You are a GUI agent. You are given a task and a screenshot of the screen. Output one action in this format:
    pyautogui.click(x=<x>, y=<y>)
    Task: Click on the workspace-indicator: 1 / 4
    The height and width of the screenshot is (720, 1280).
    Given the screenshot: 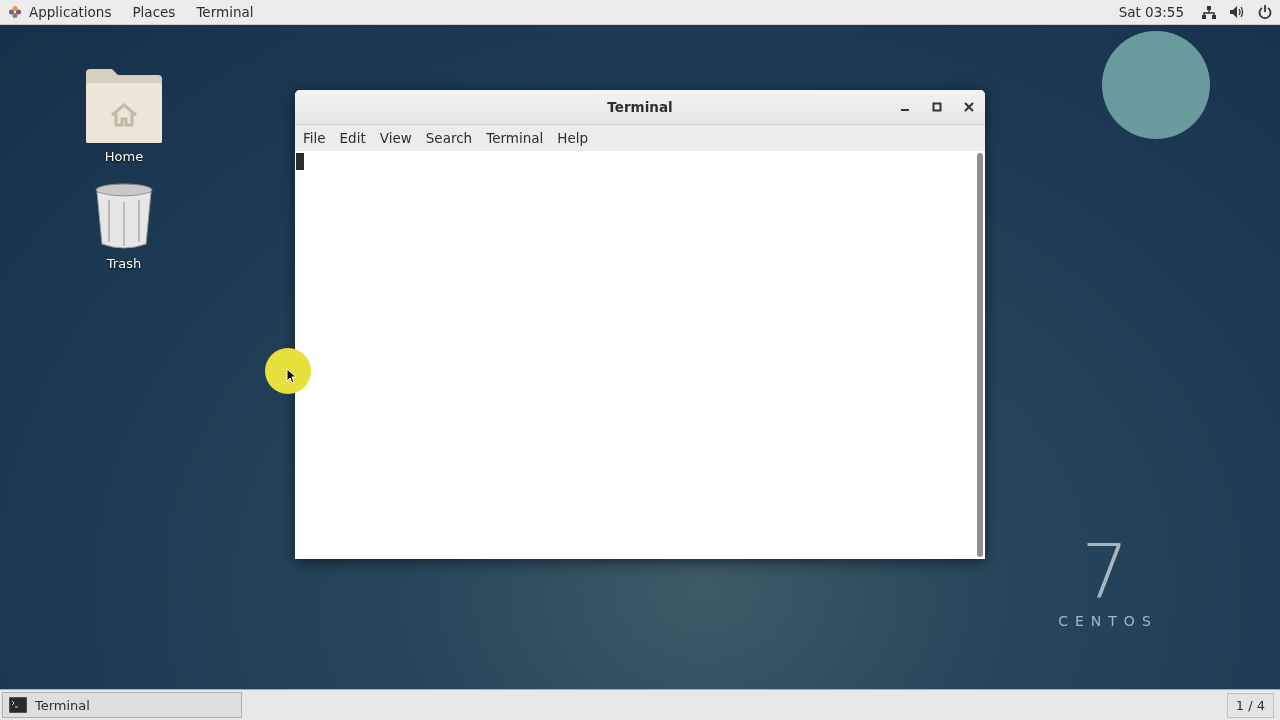 What is the action you would take?
    pyautogui.click(x=1250, y=705)
    